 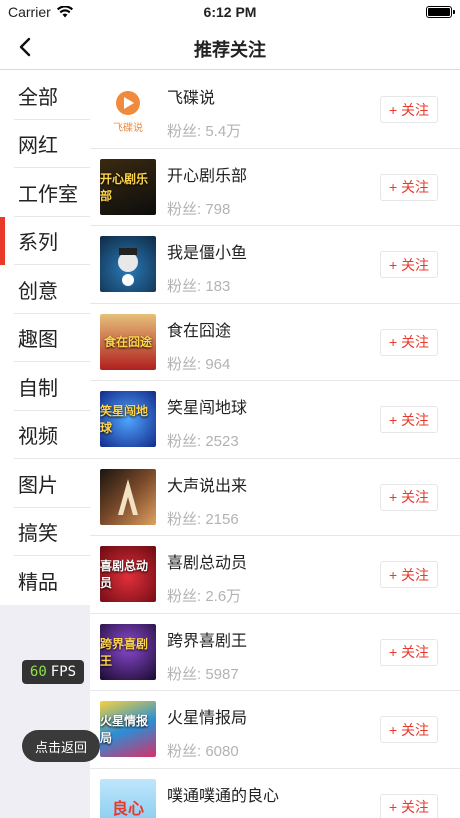 I want to click on fps-indicator: 60 FPS, so click(x=53, y=672).